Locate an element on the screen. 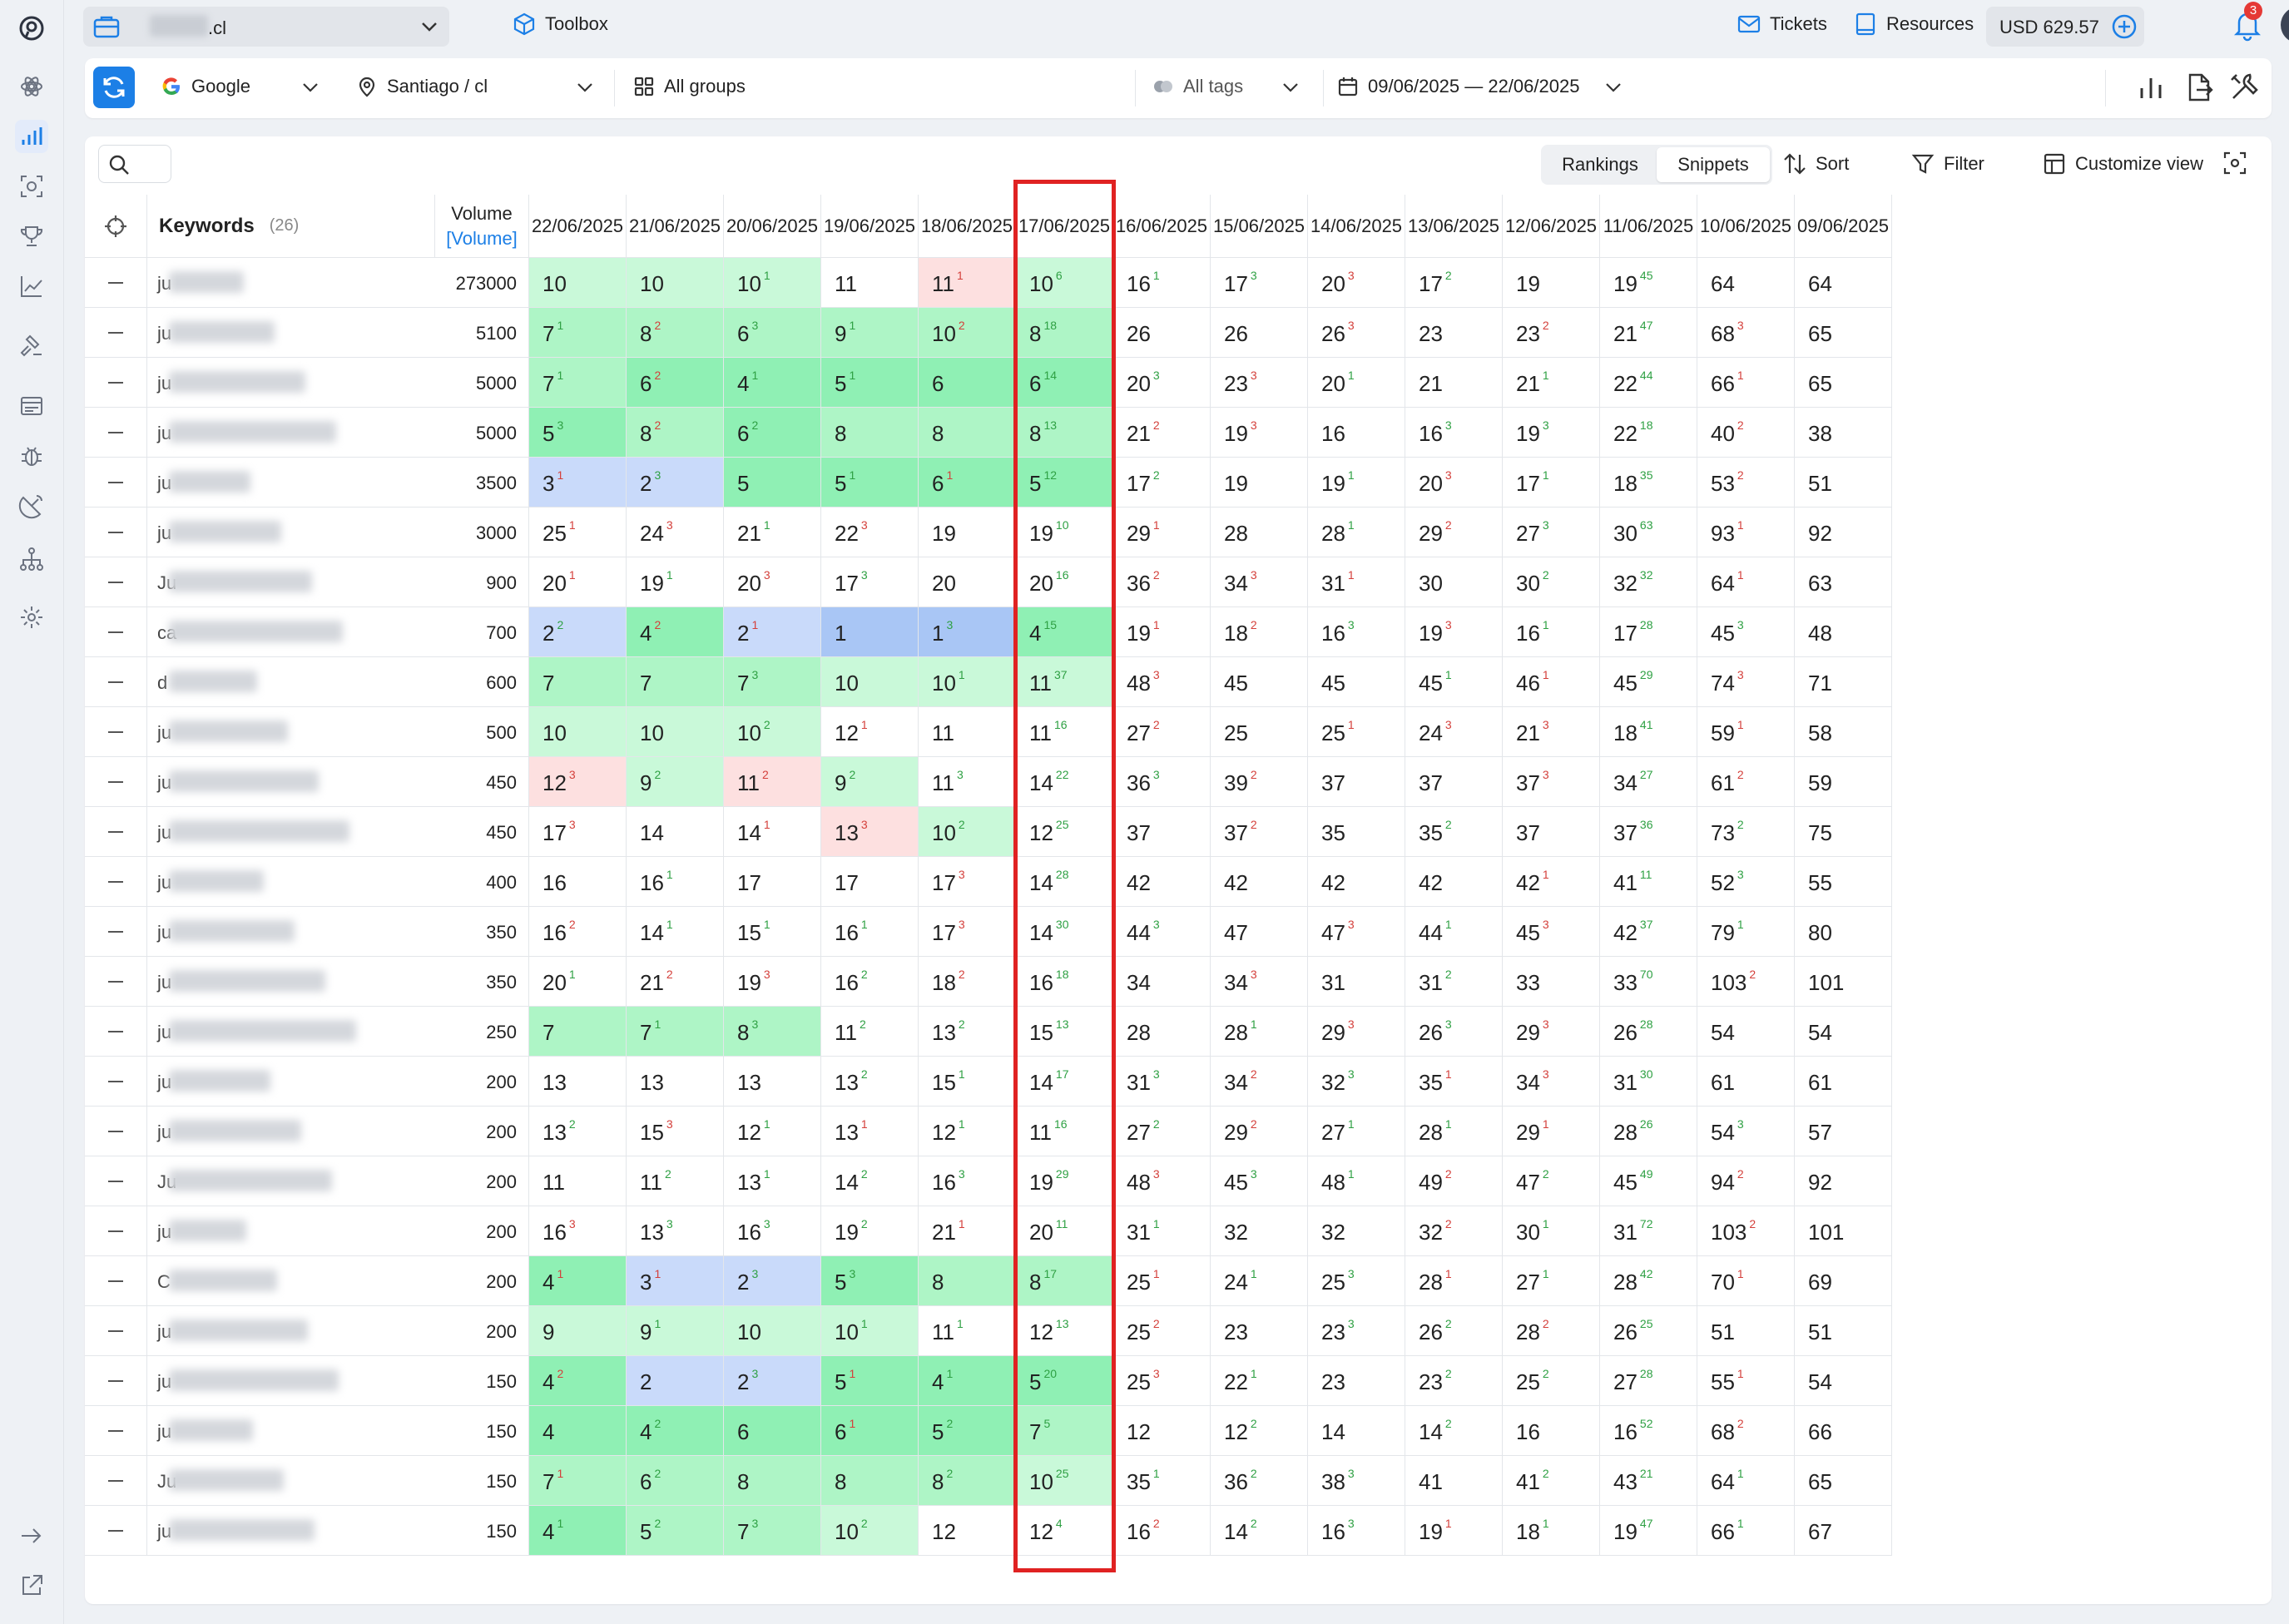 The image size is (2289, 1624). balance-widget: USD 629.57 is located at coordinates (2065, 27).